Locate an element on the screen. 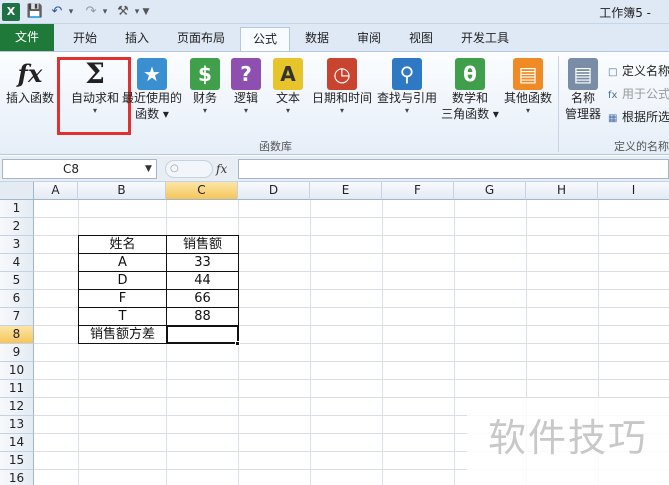 The height and width of the screenshot is (485, 669). lookup-button: ⚲ 查找与引用 ▾ is located at coordinates (407, 87).